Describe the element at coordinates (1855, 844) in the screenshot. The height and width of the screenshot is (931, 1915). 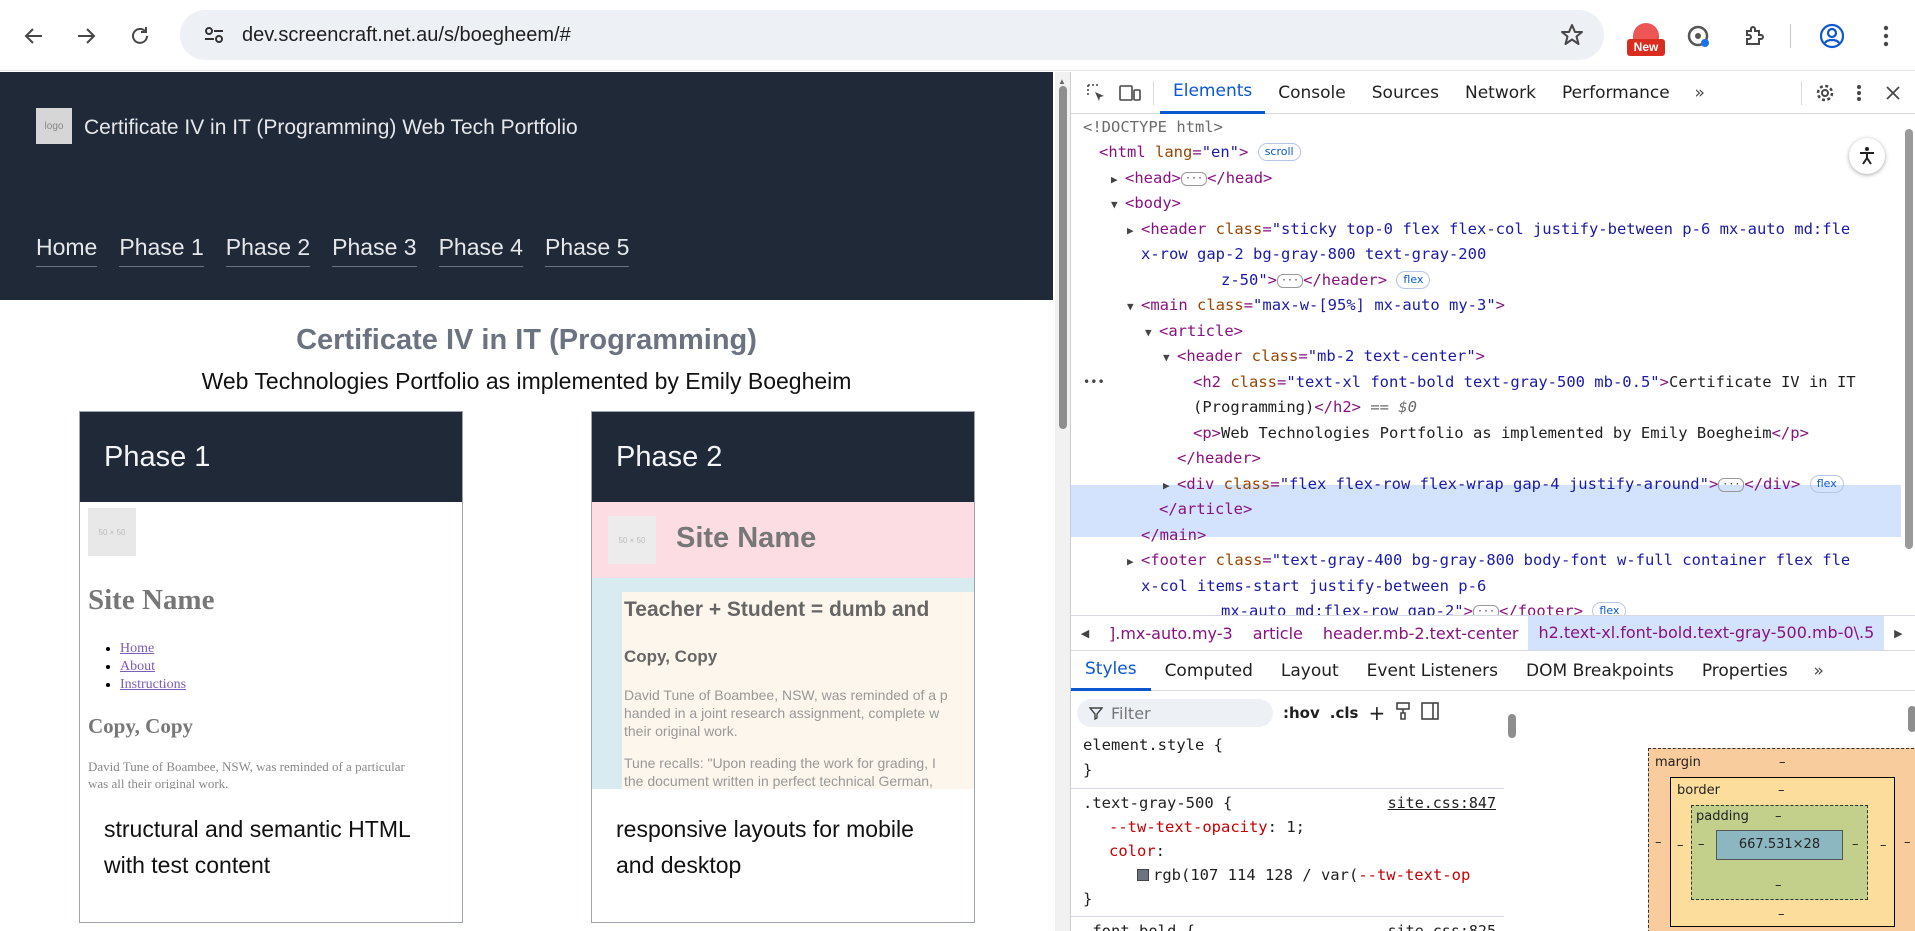
I see `padding-right-value: –` at that location.